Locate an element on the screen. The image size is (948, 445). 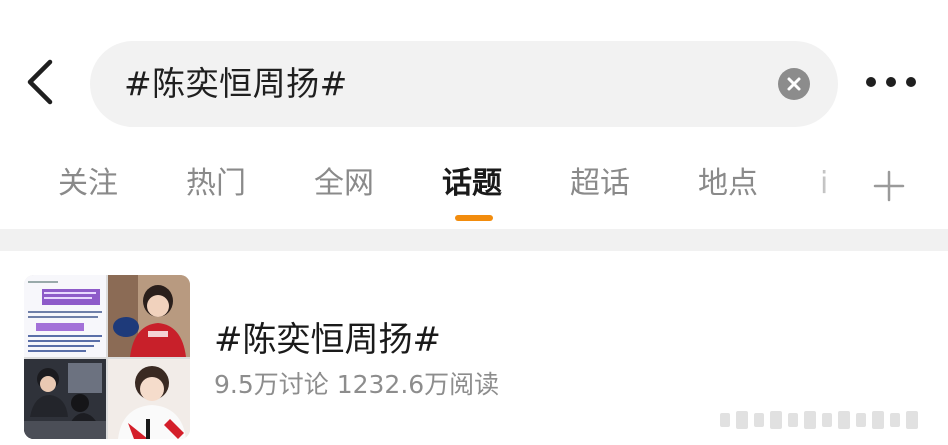
tab-following: 关注 is located at coordinates (88, 184).